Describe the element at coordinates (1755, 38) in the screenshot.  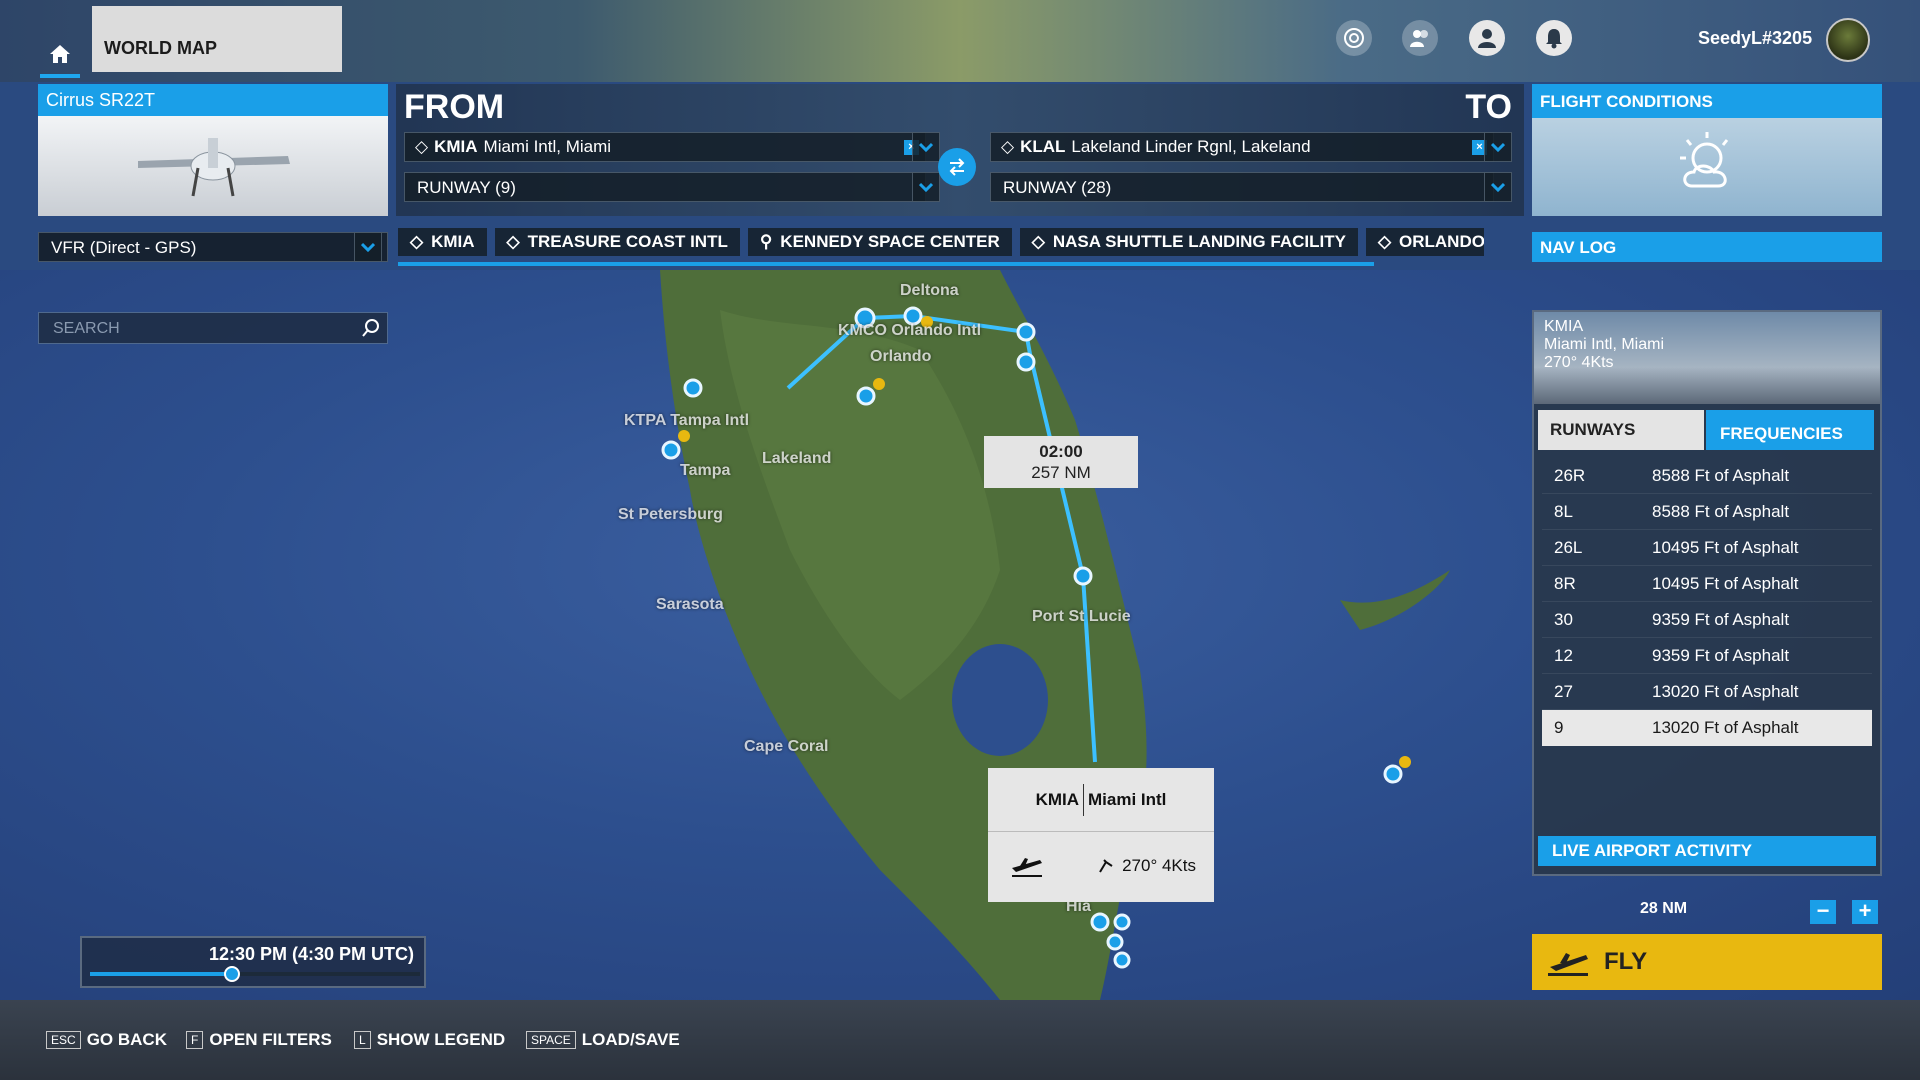
I see `username: SeedyL#3205` at that location.